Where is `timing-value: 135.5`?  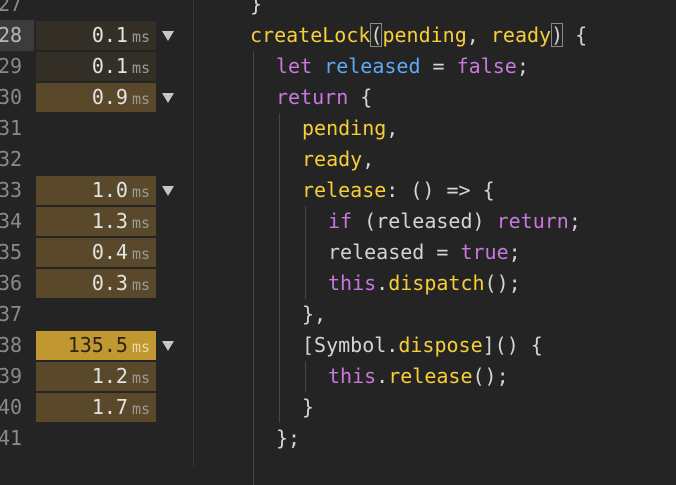 timing-value: 135.5 is located at coordinates (97, 345).